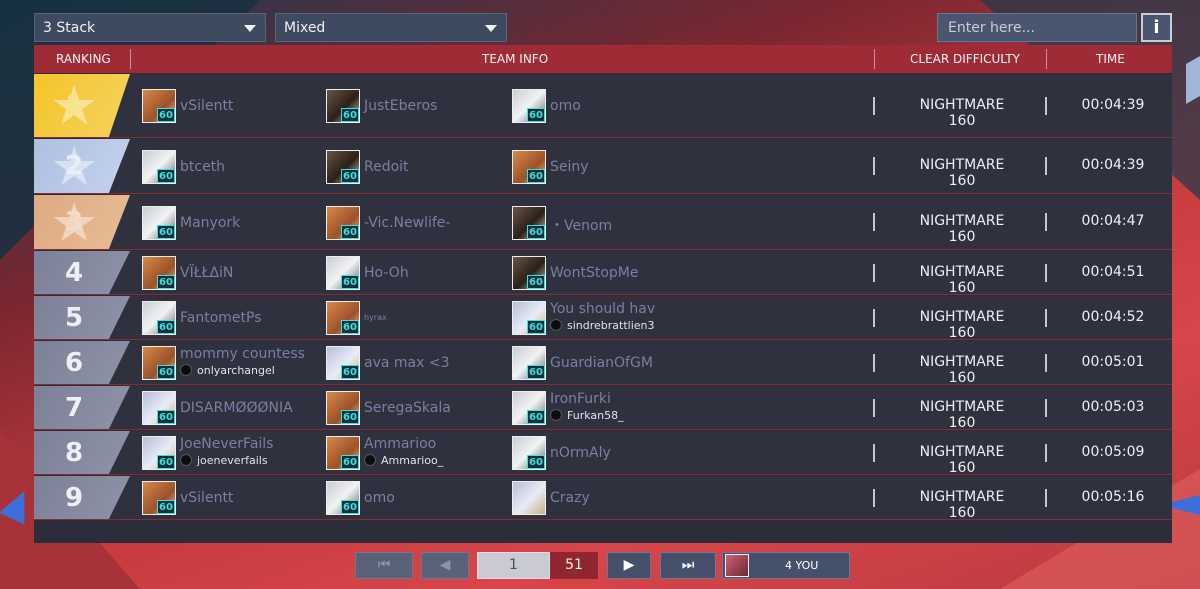  I want to click on team-member: 60 JustEberos, so click(416, 106).